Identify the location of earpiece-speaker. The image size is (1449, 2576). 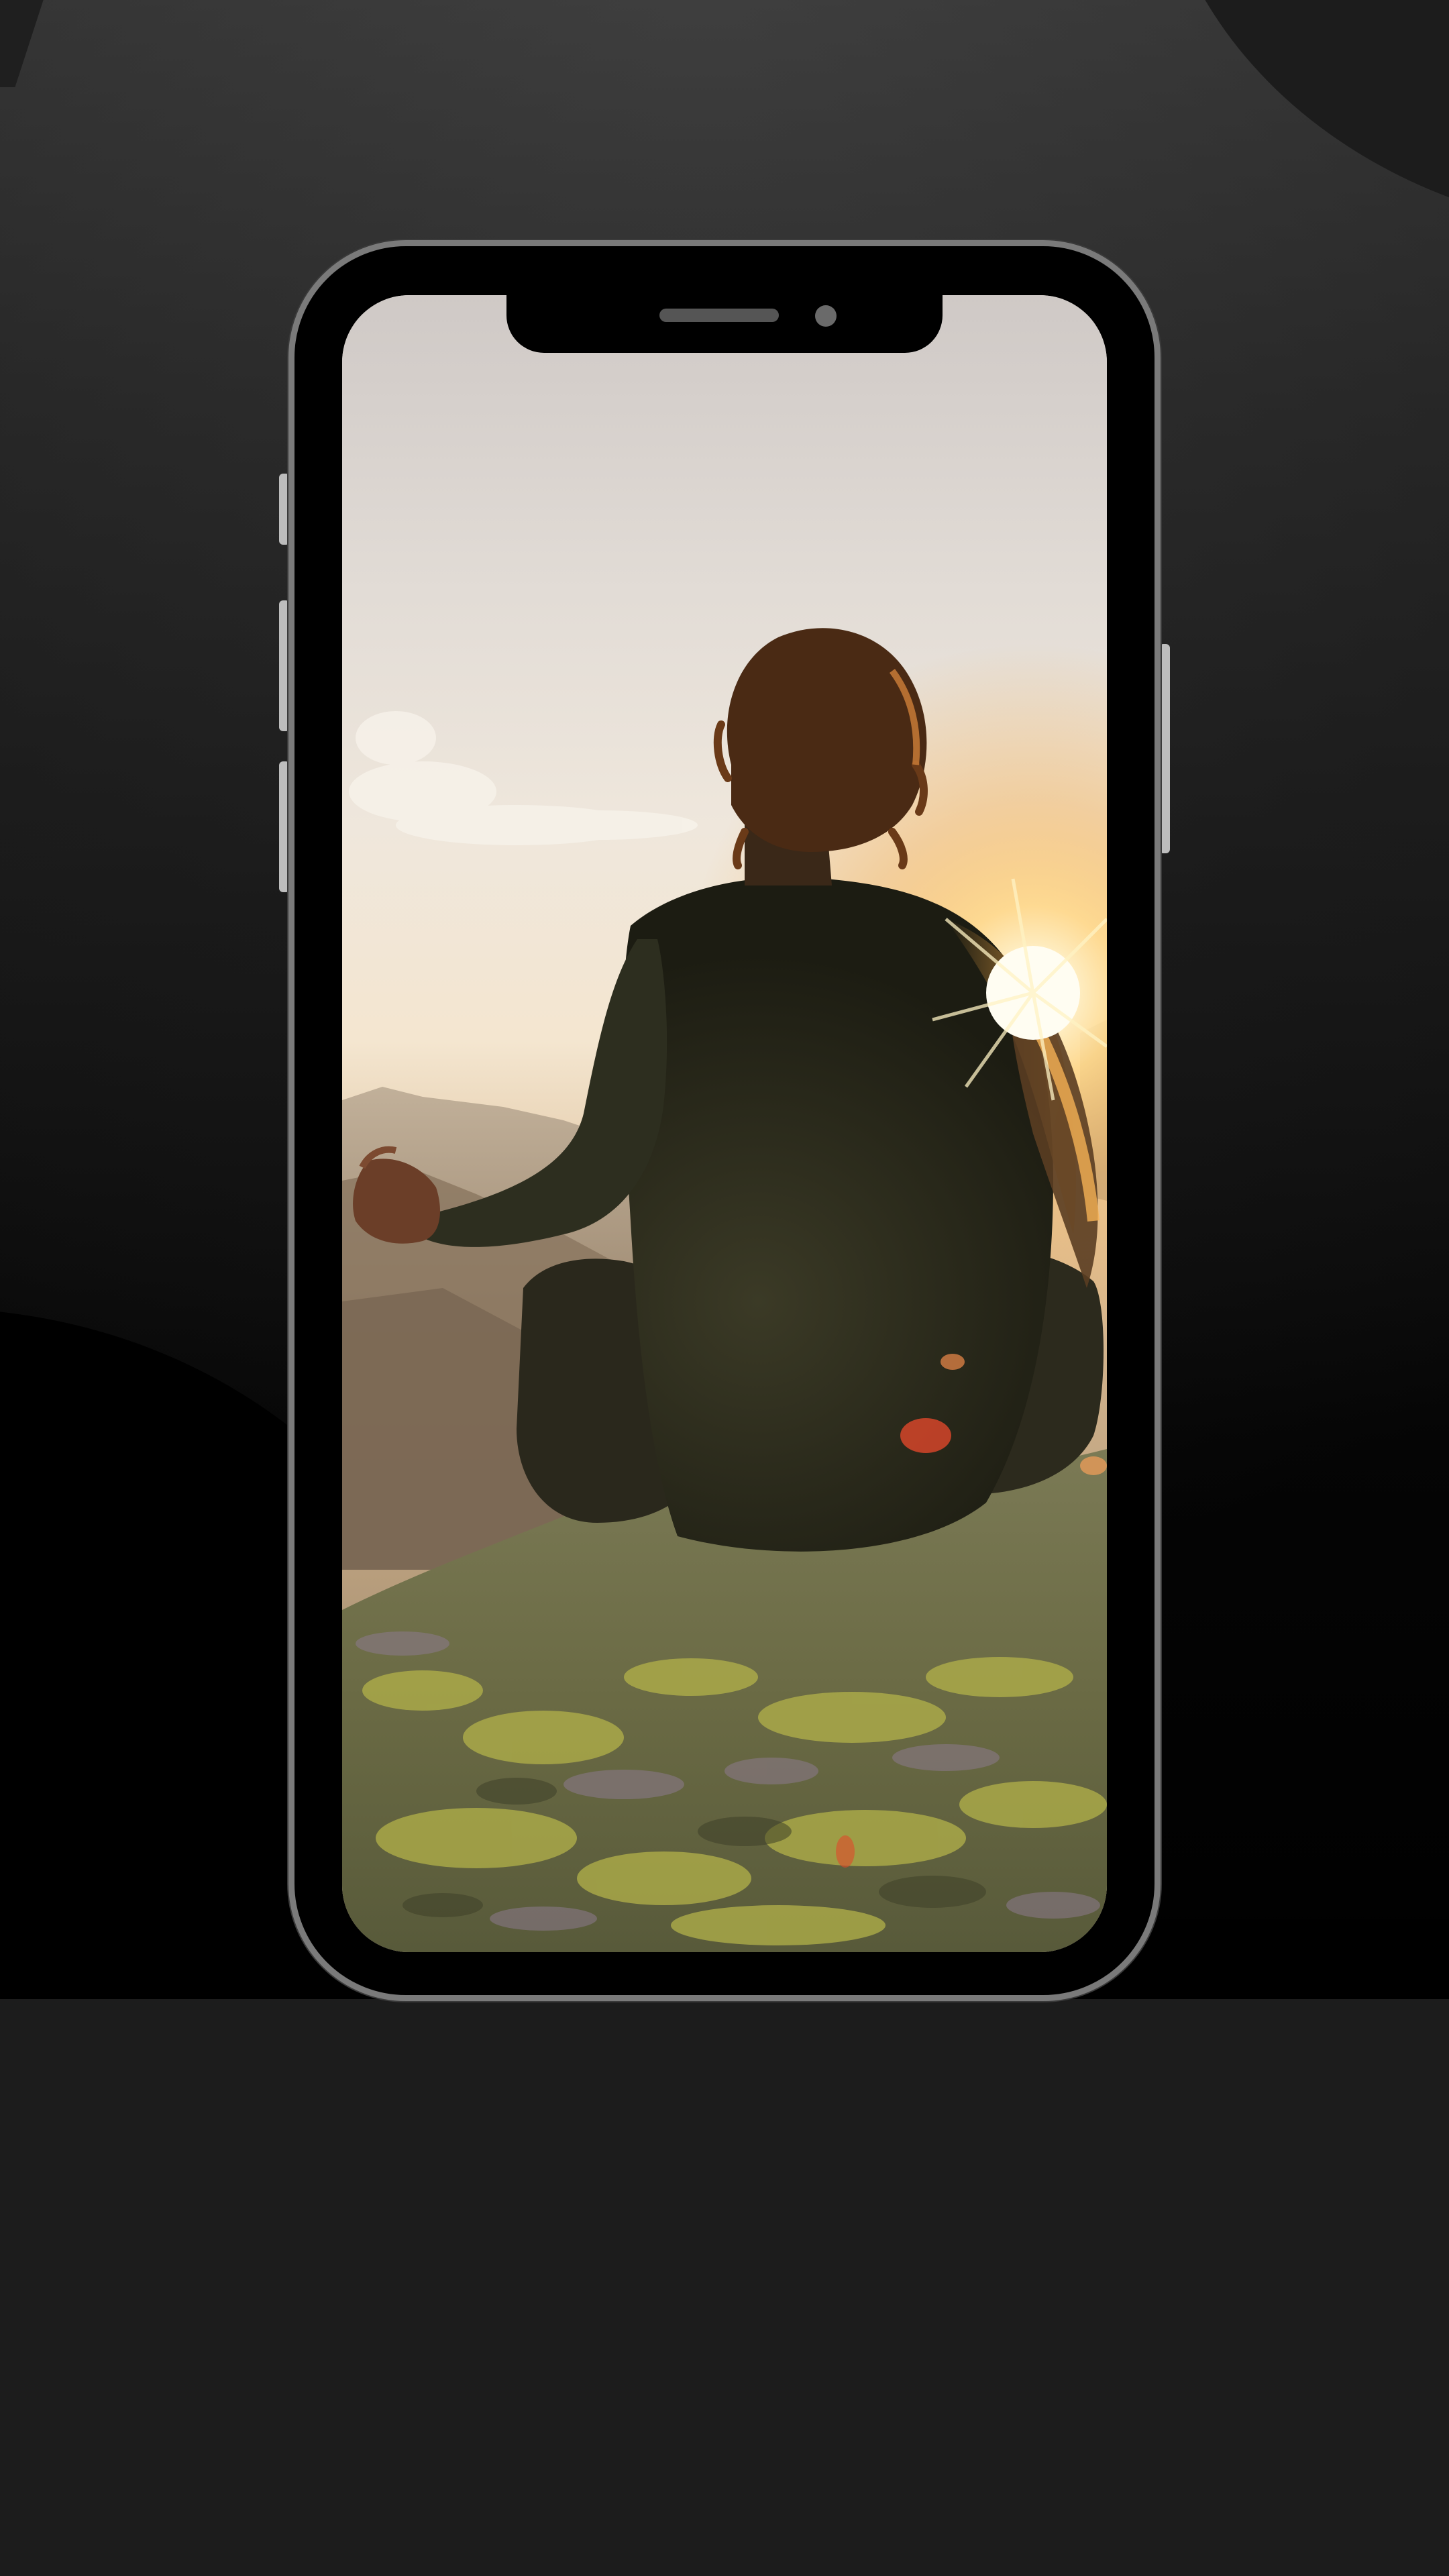
(719, 315).